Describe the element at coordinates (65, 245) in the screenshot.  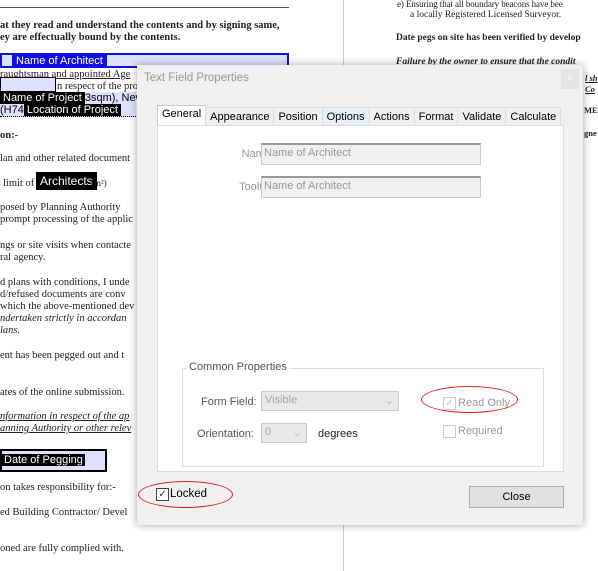
I see `doc-line: ngs or site visits when contacte` at that location.